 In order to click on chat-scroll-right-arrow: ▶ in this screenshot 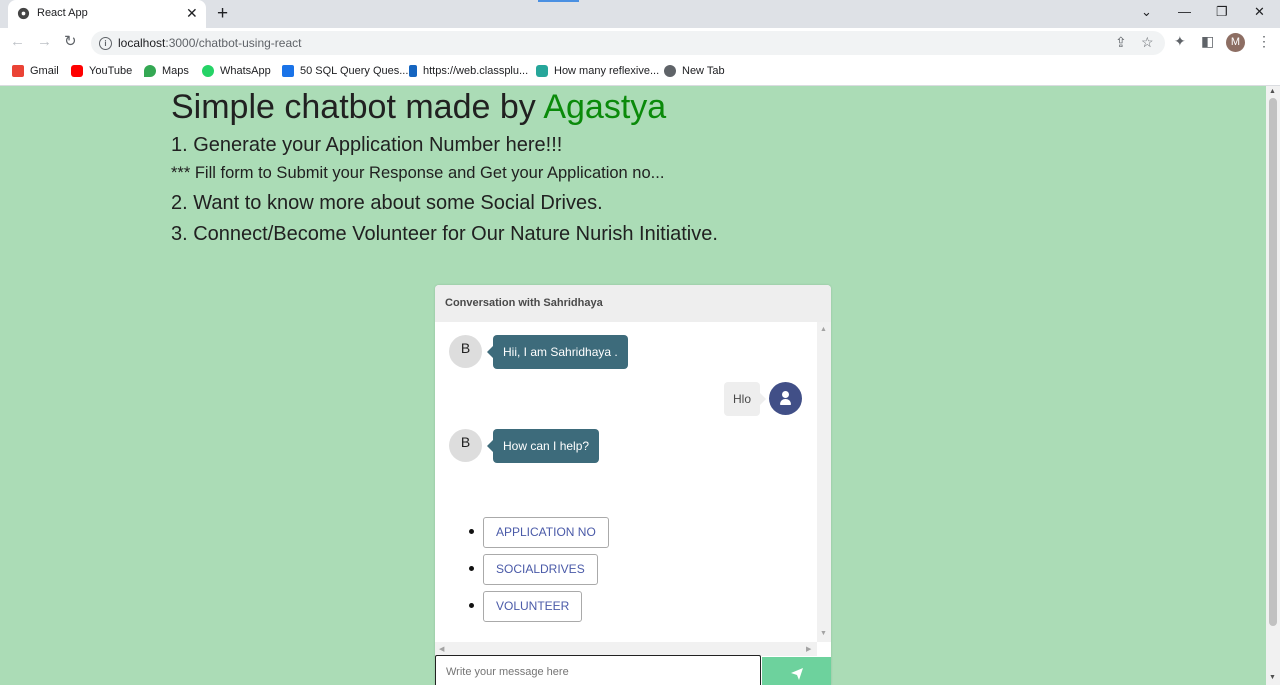, I will do `click(808, 649)`.